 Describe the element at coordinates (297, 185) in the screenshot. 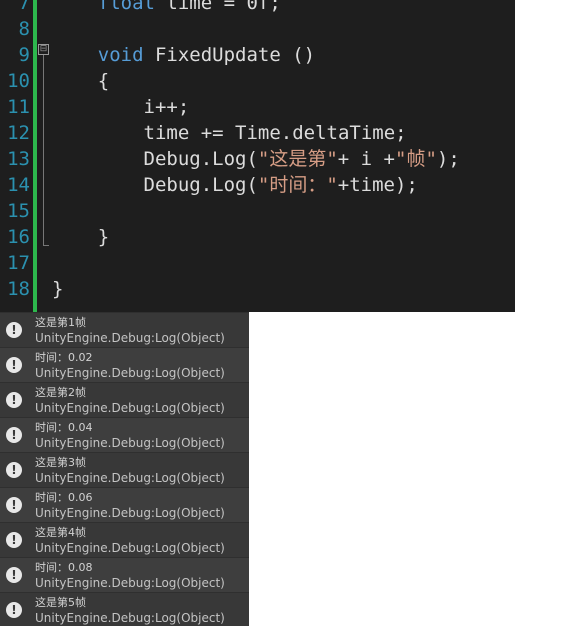

I see `string-token: "时间："` at that location.